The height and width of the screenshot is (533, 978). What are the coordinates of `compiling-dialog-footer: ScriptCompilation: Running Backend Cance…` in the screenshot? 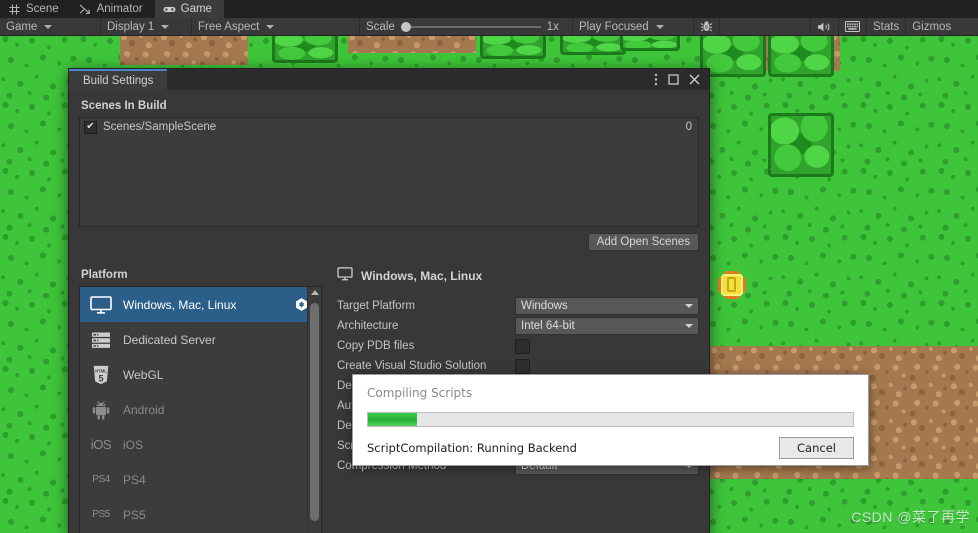 It's located at (610, 448).